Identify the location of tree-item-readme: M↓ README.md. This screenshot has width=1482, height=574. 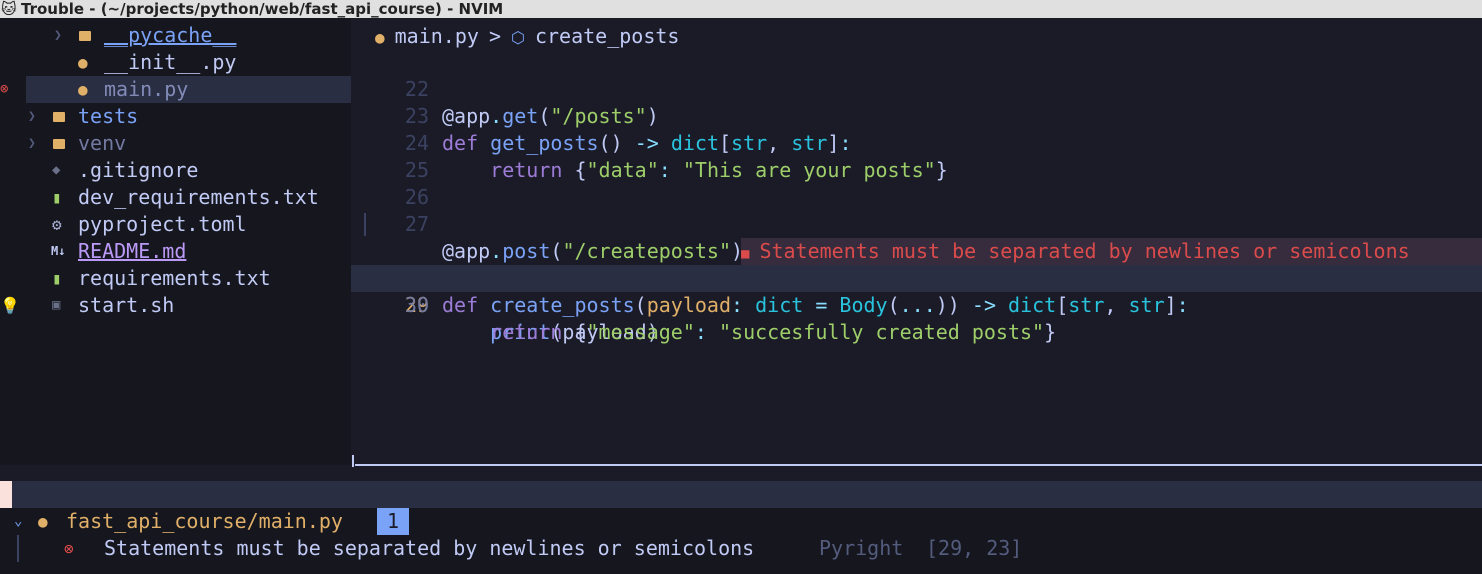
(175, 251).